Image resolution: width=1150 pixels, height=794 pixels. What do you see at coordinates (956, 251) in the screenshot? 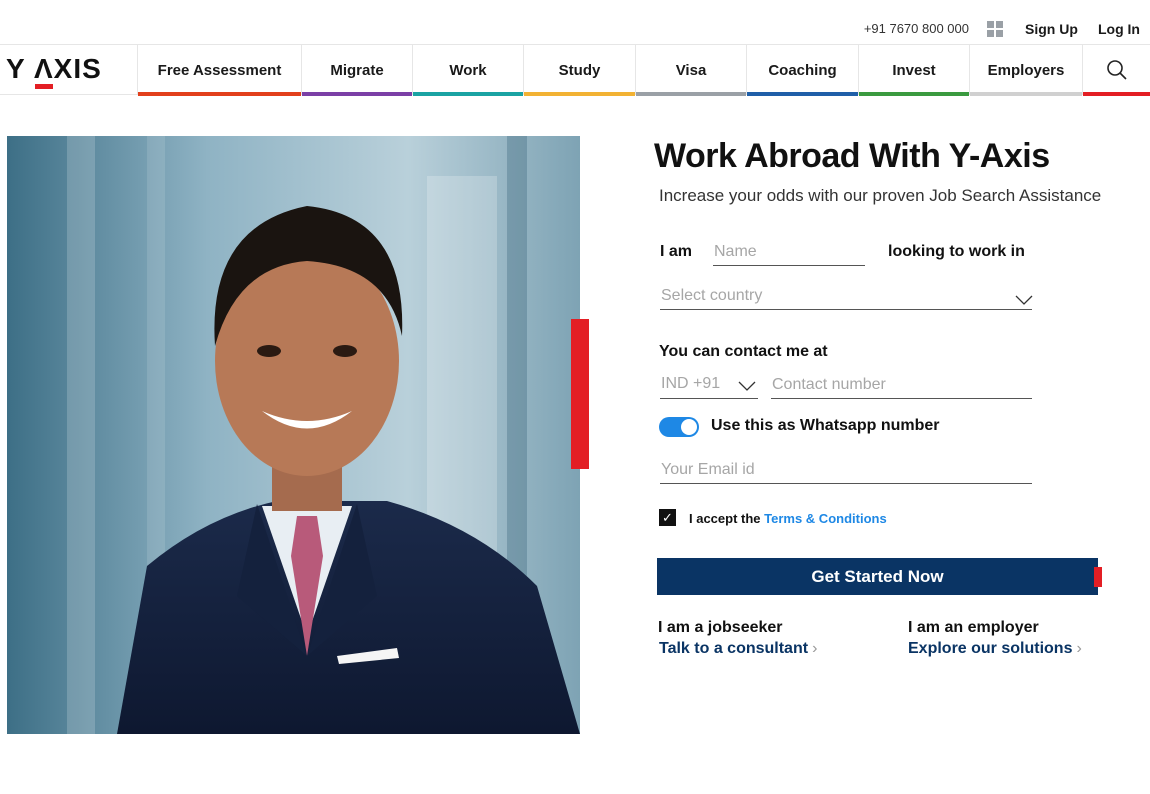
I see `looking-to-work-label: looking to work in` at bounding box center [956, 251].